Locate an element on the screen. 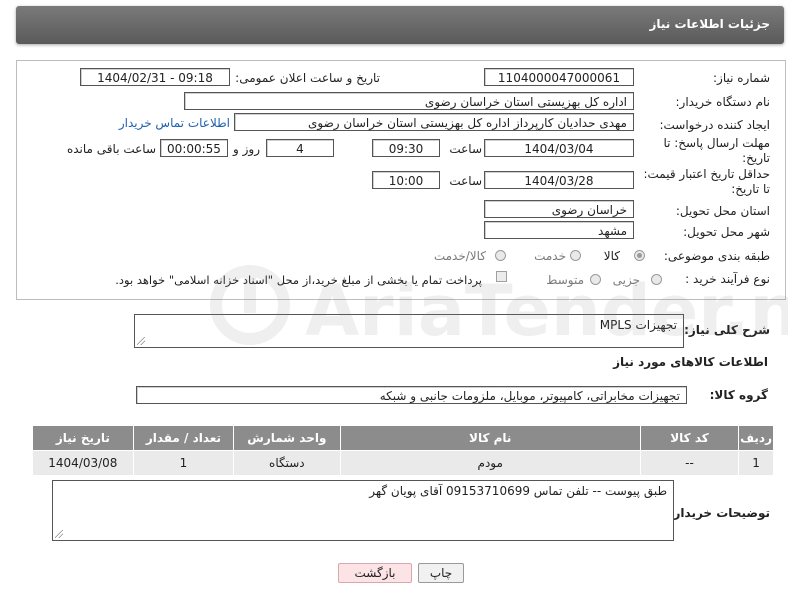 The width and height of the screenshot is (788, 598). buyer-org-field: اداره کل بهزیستی استان خراسان رضوی is located at coordinates (409, 101).